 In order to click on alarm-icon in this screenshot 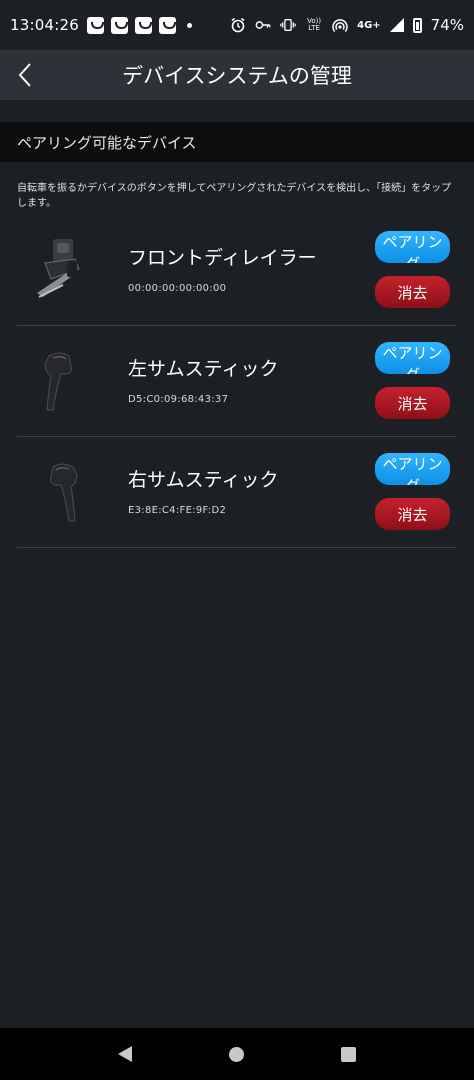, I will do `click(238, 25)`.